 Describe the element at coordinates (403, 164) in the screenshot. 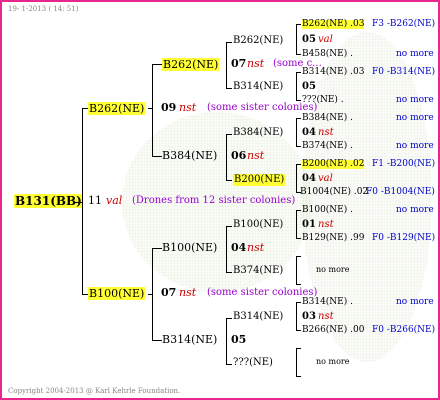

I see `gen4-ref: F1 -B200(NE)` at that location.